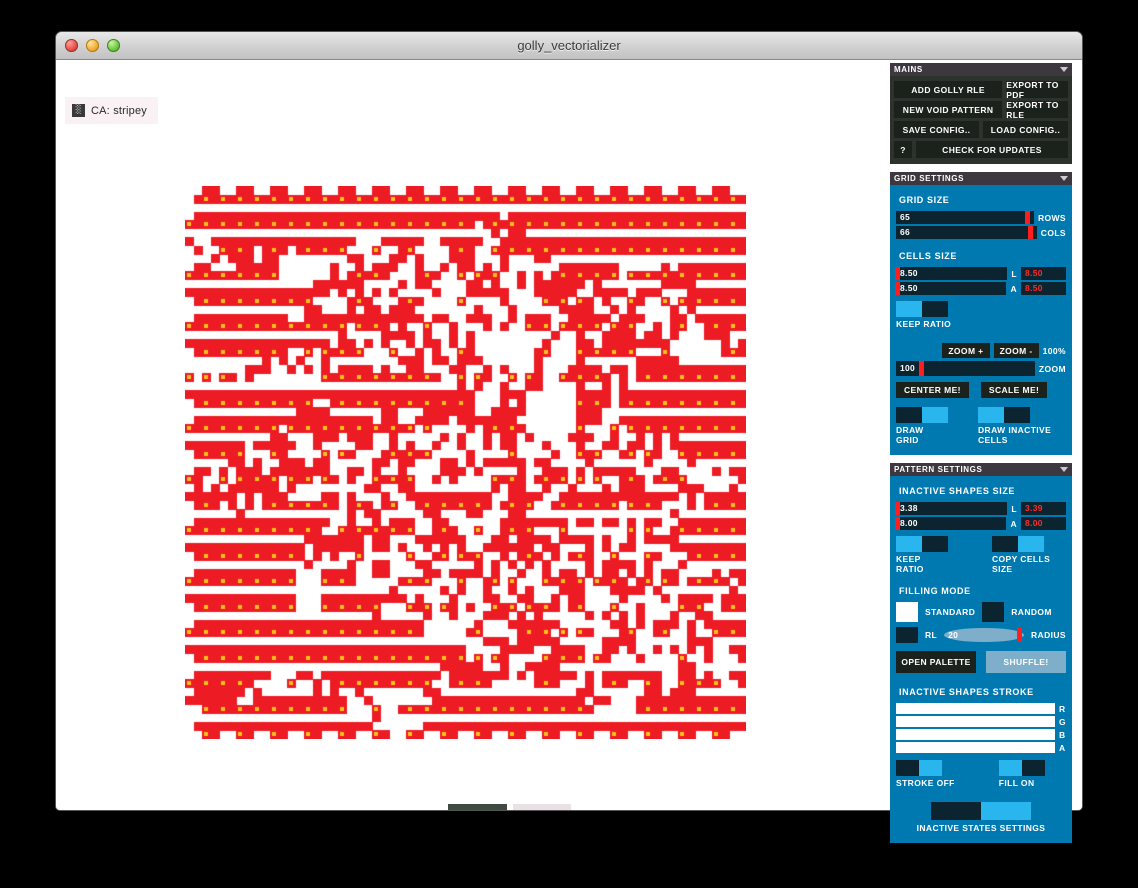 This screenshot has height=888, width=1138. I want to click on copy-cells-size-toggle-left, so click(1005, 544).